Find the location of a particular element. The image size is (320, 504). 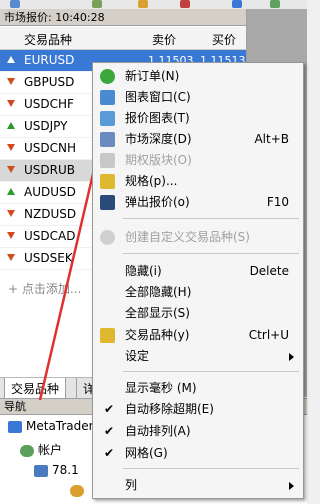

menu-item-show-milliseconds: 显示毫秒 (M) is located at coordinates (198, 388).